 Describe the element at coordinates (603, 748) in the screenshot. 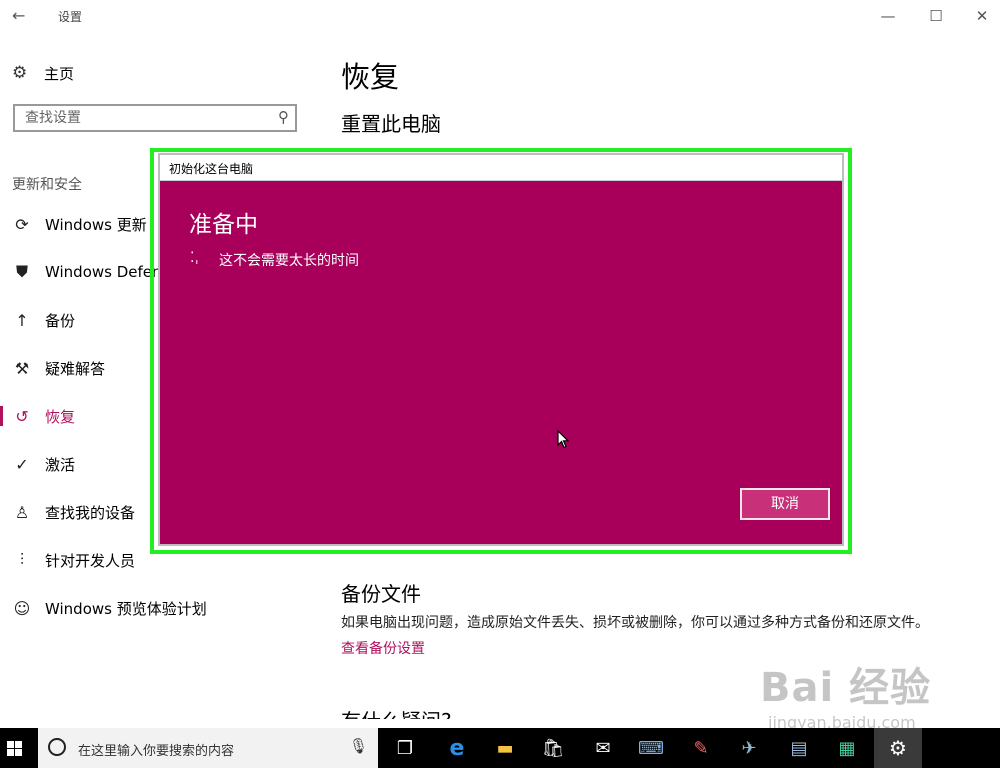

I see `mail-icon: ✉` at that location.